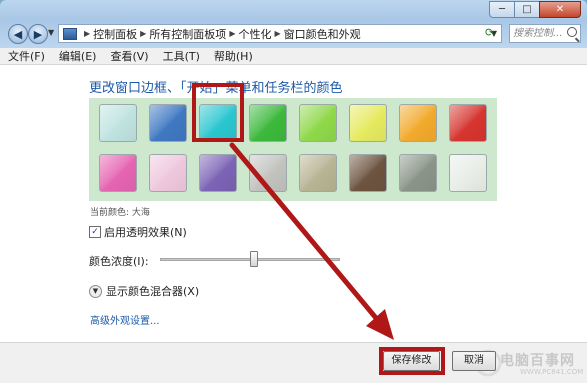 The height and width of the screenshot is (383, 587). What do you see at coordinates (412, 361) in the screenshot?
I see `save-button-highlight` at bounding box center [412, 361].